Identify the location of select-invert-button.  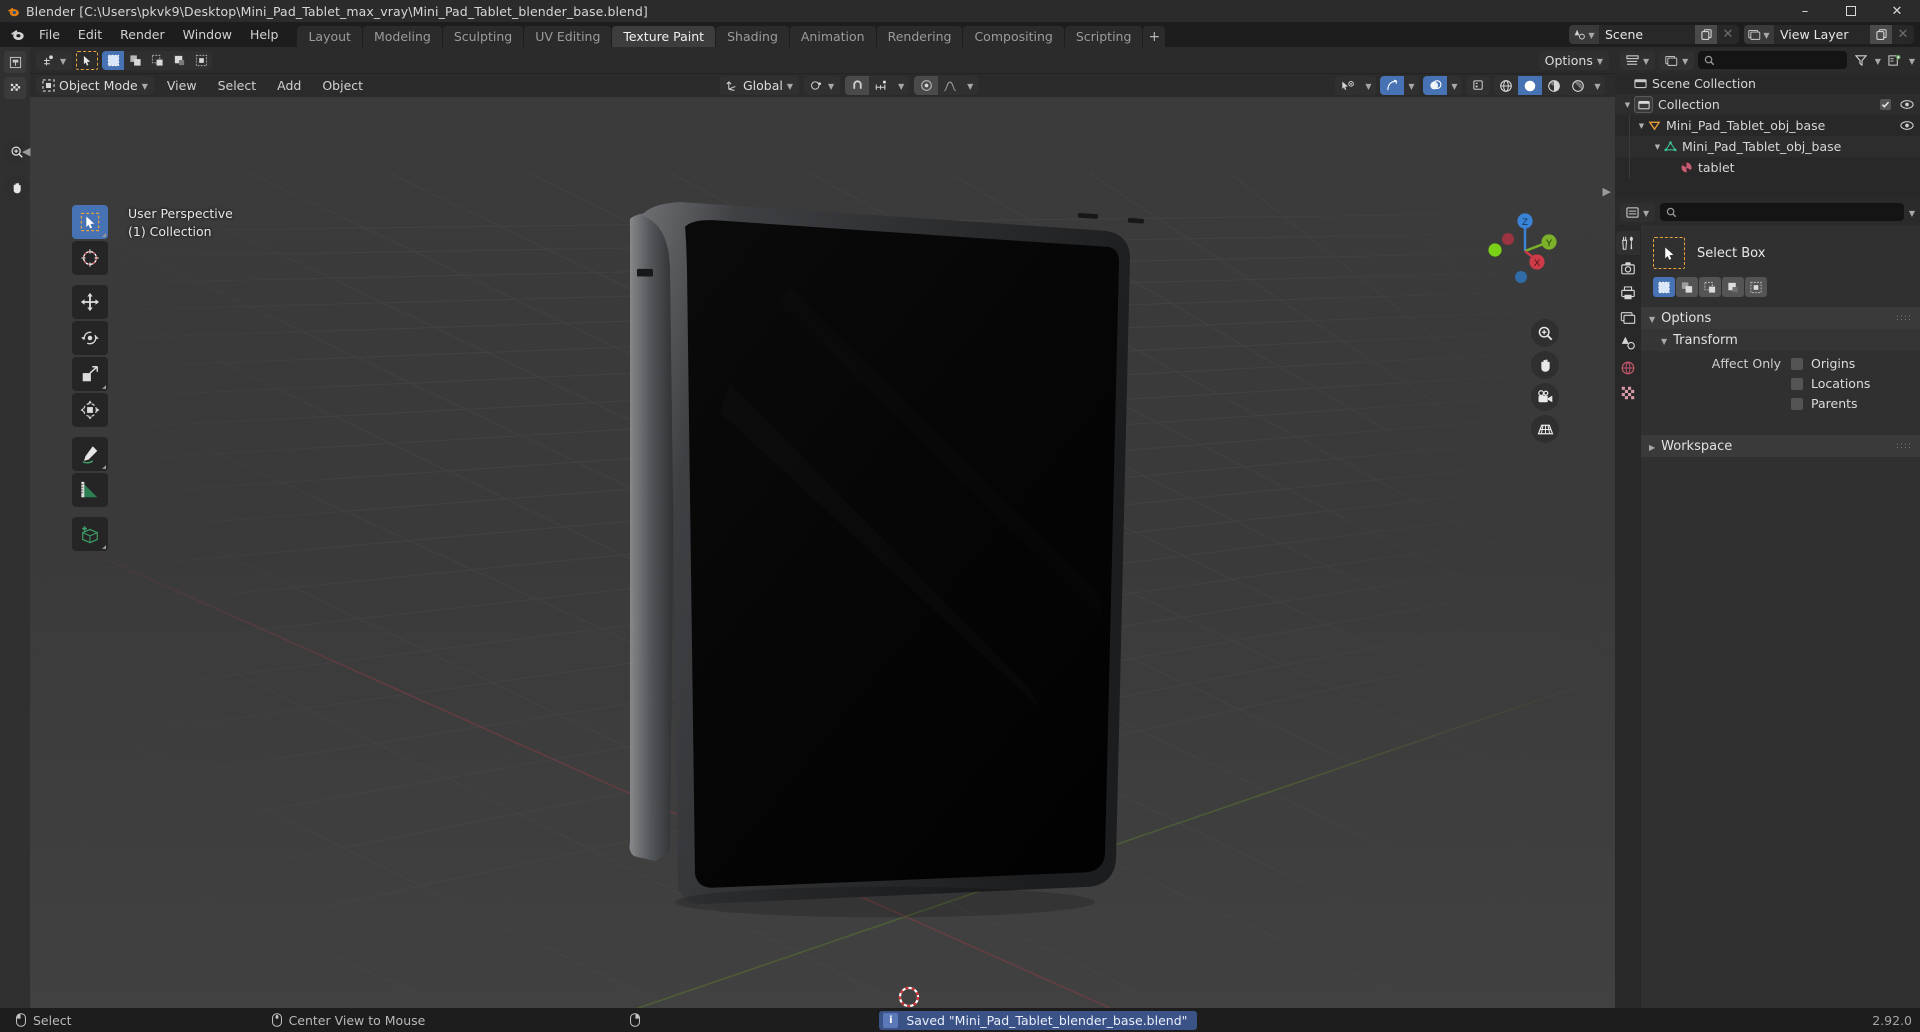
(1733, 287).